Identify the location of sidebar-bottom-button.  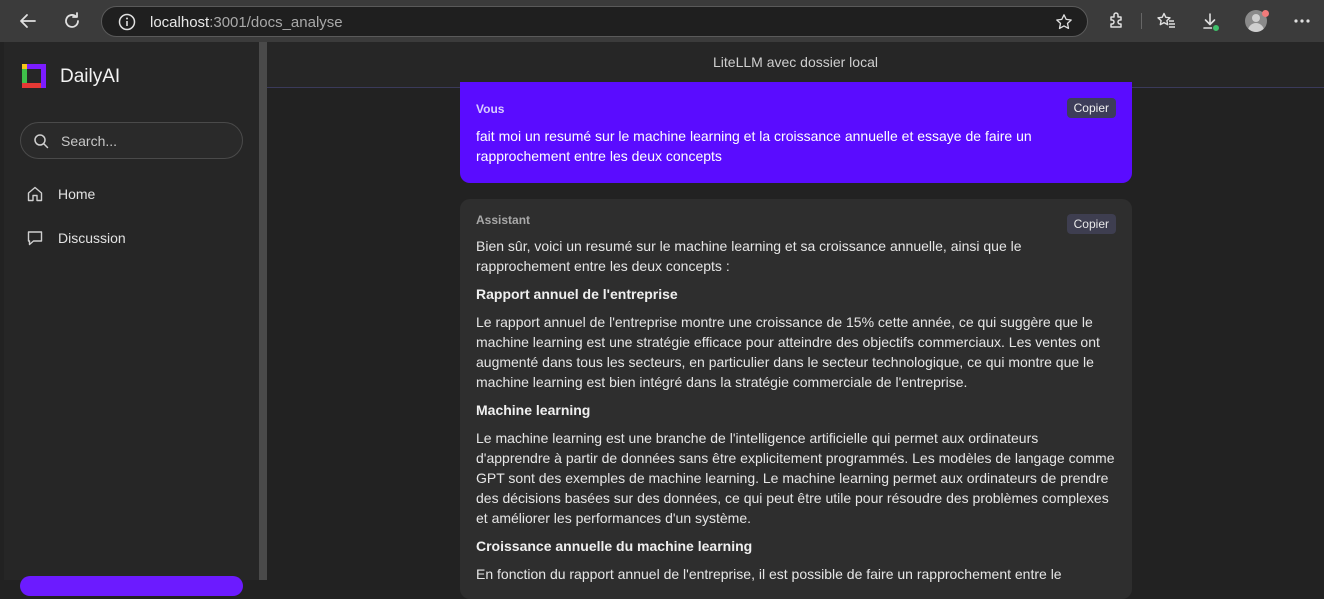
(131, 586).